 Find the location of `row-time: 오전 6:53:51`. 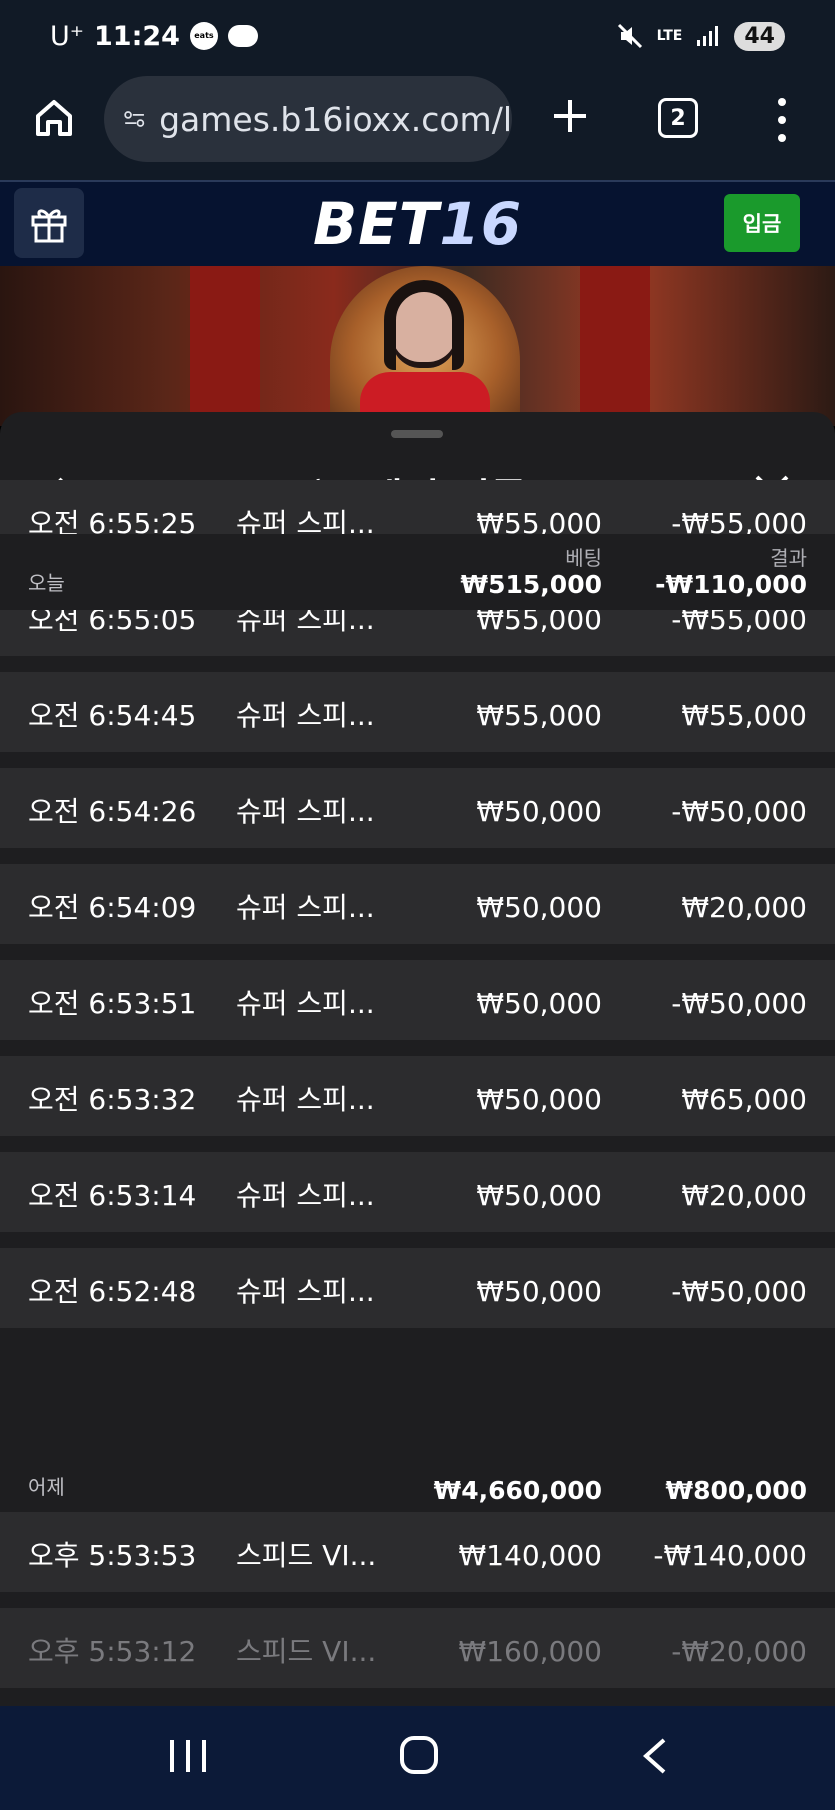

row-time: 오전 6:53:51 is located at coordinates (112, 1003).